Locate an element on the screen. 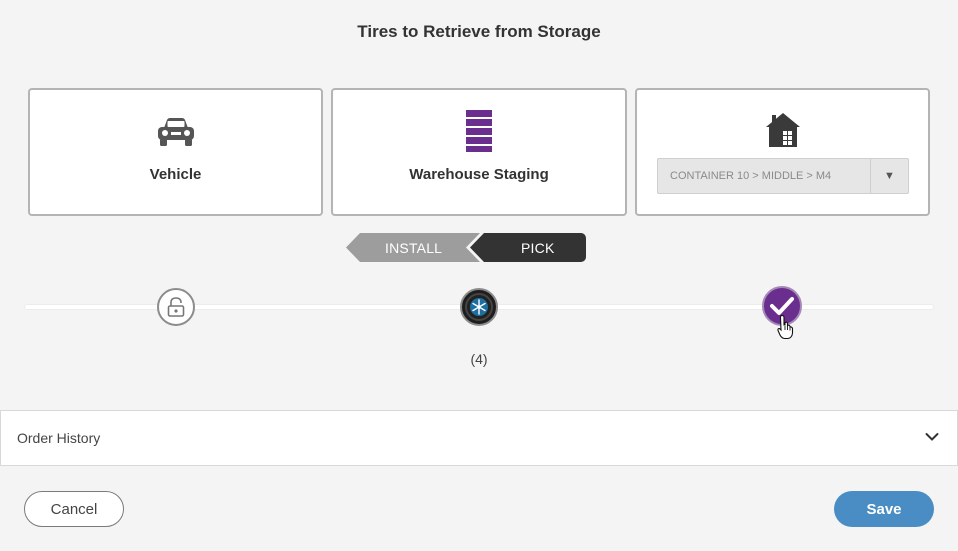 This screenshot has width=958, height=551. tire-count: (4) is located at coordinates (479, 359).